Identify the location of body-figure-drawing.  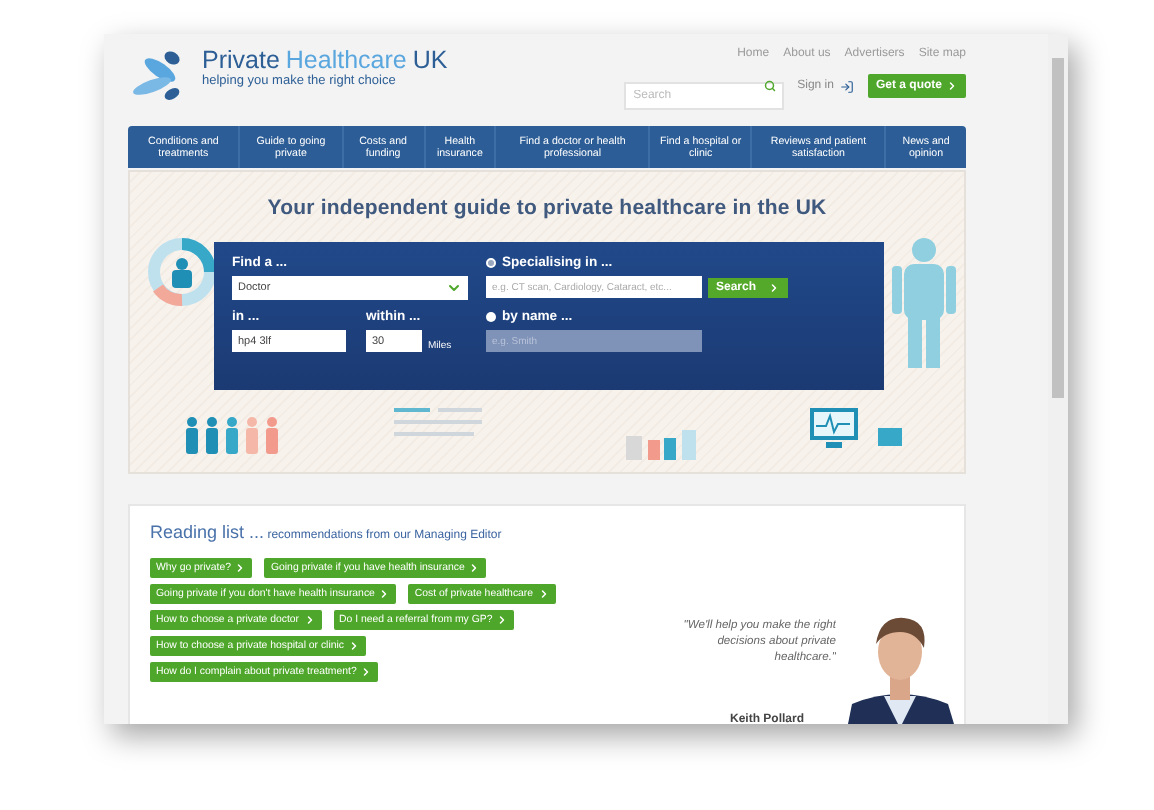
(924, 302).